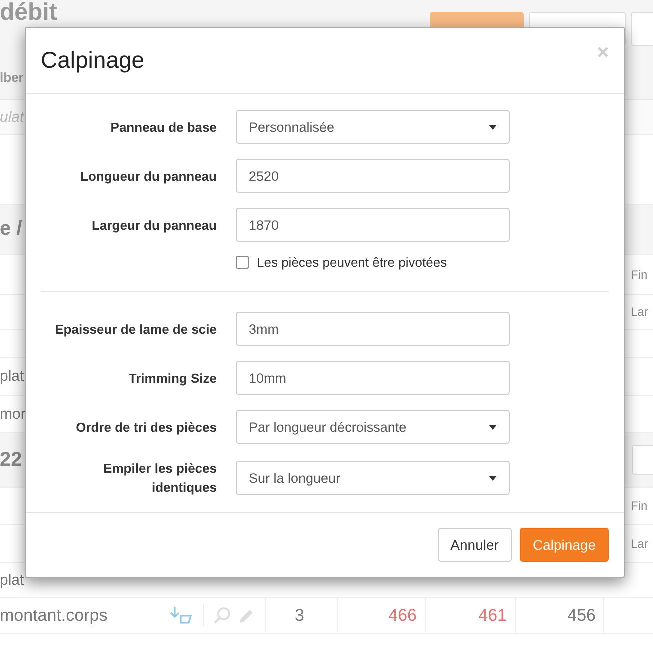 The height and width of the screenshot is (651, 653). Describe the element at coordinates (154, 225) in the screenshot. I see `field-label: Largeur du panneau` at that location.